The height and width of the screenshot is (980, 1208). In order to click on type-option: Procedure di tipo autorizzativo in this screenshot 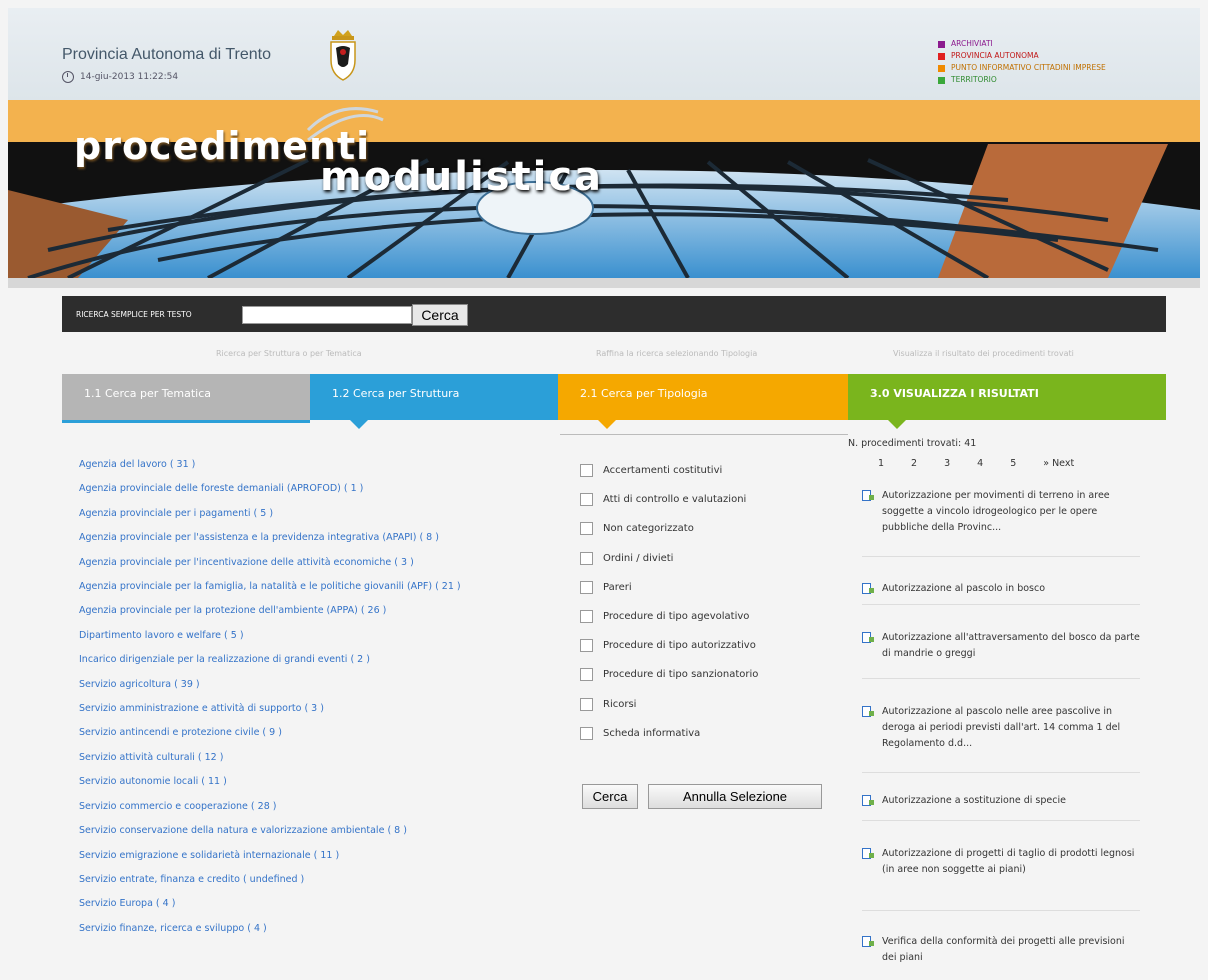, I will do `click(669, 645)`.